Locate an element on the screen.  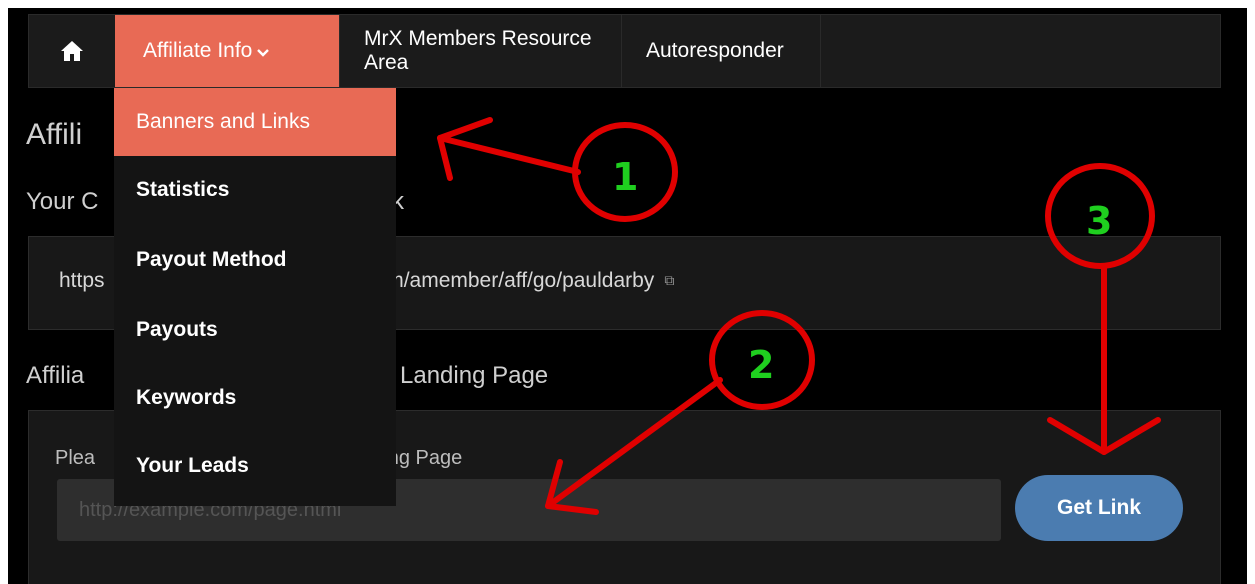
nav-autoresponder: Autoresponder is located at coordinates (721, 51).